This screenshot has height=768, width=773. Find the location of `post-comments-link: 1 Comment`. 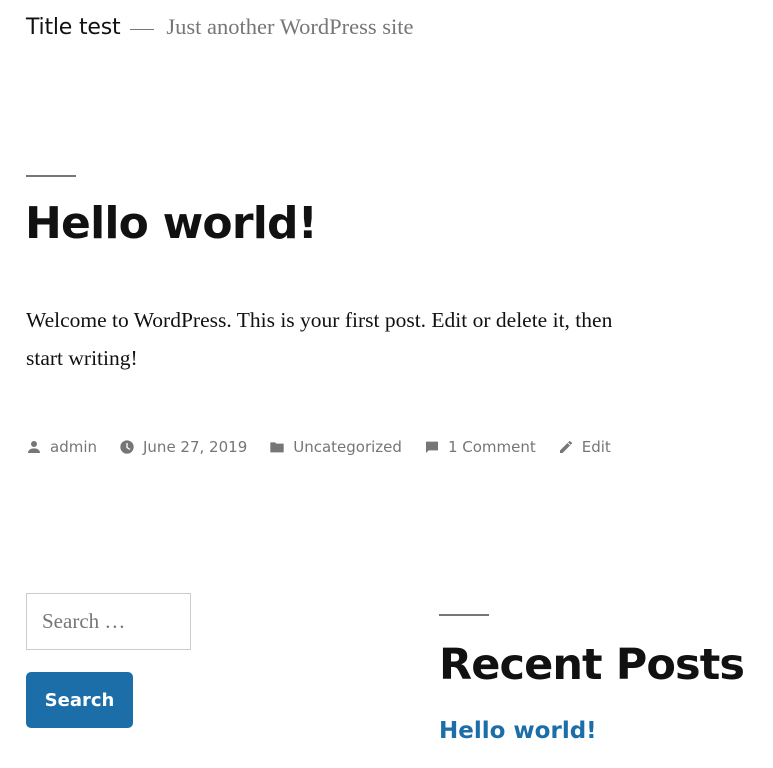

post-comments-link: 1 Comment is located at coordinates (480, 447).